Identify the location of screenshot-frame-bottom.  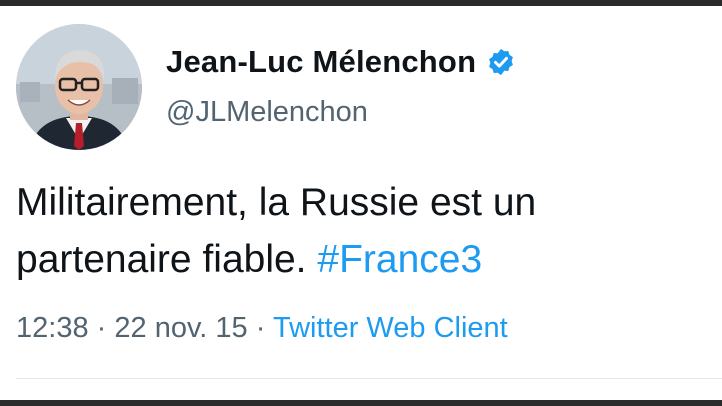
(361, 403).